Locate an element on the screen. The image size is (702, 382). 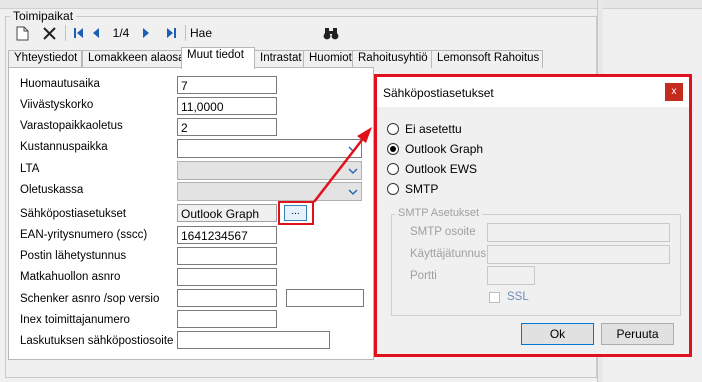
lta-label: LTA is located at coordinates (30, 169).